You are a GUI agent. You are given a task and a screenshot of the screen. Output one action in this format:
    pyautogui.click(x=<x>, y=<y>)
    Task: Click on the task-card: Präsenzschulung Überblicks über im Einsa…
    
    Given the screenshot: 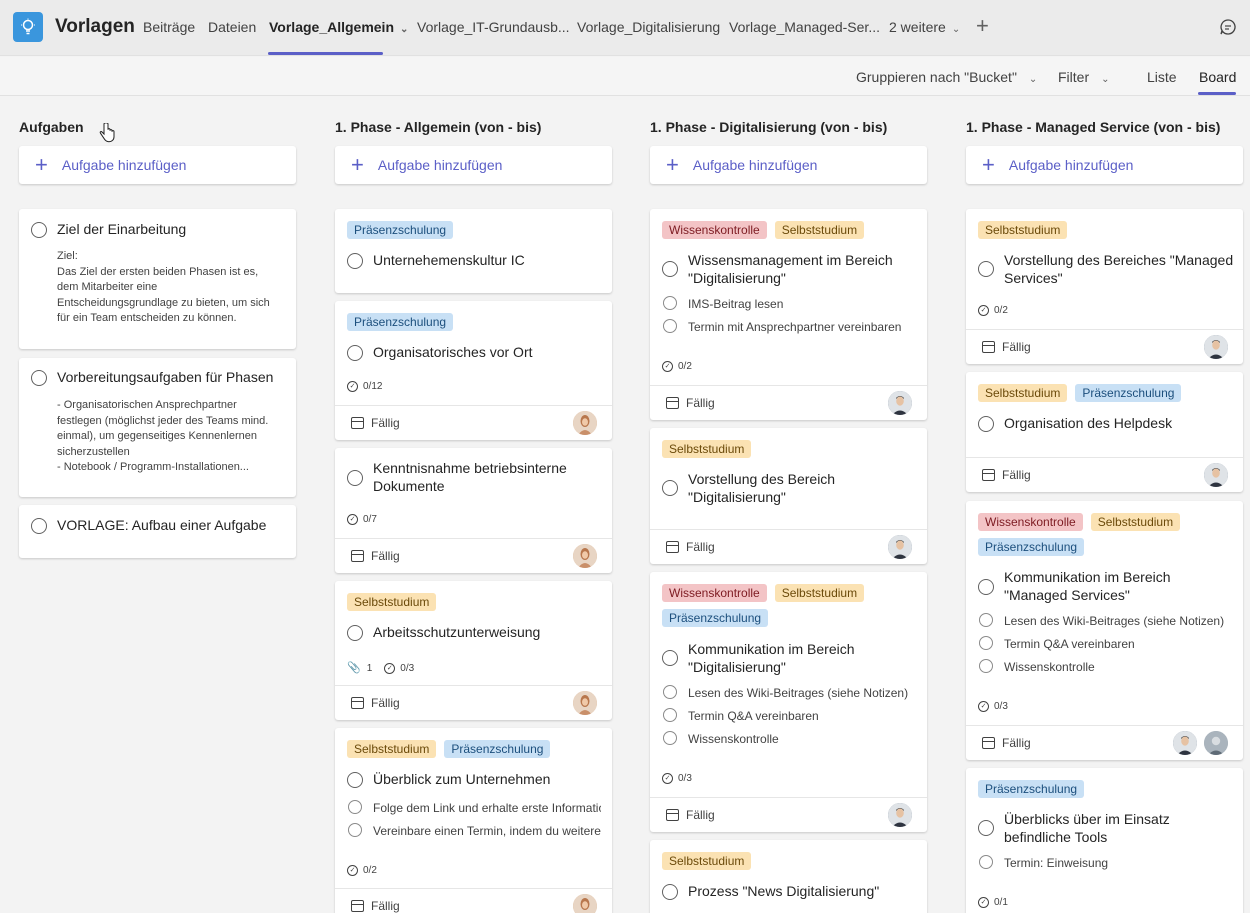 What is the action you would take?
    pyautogui.click(x=1104, y=840)
    